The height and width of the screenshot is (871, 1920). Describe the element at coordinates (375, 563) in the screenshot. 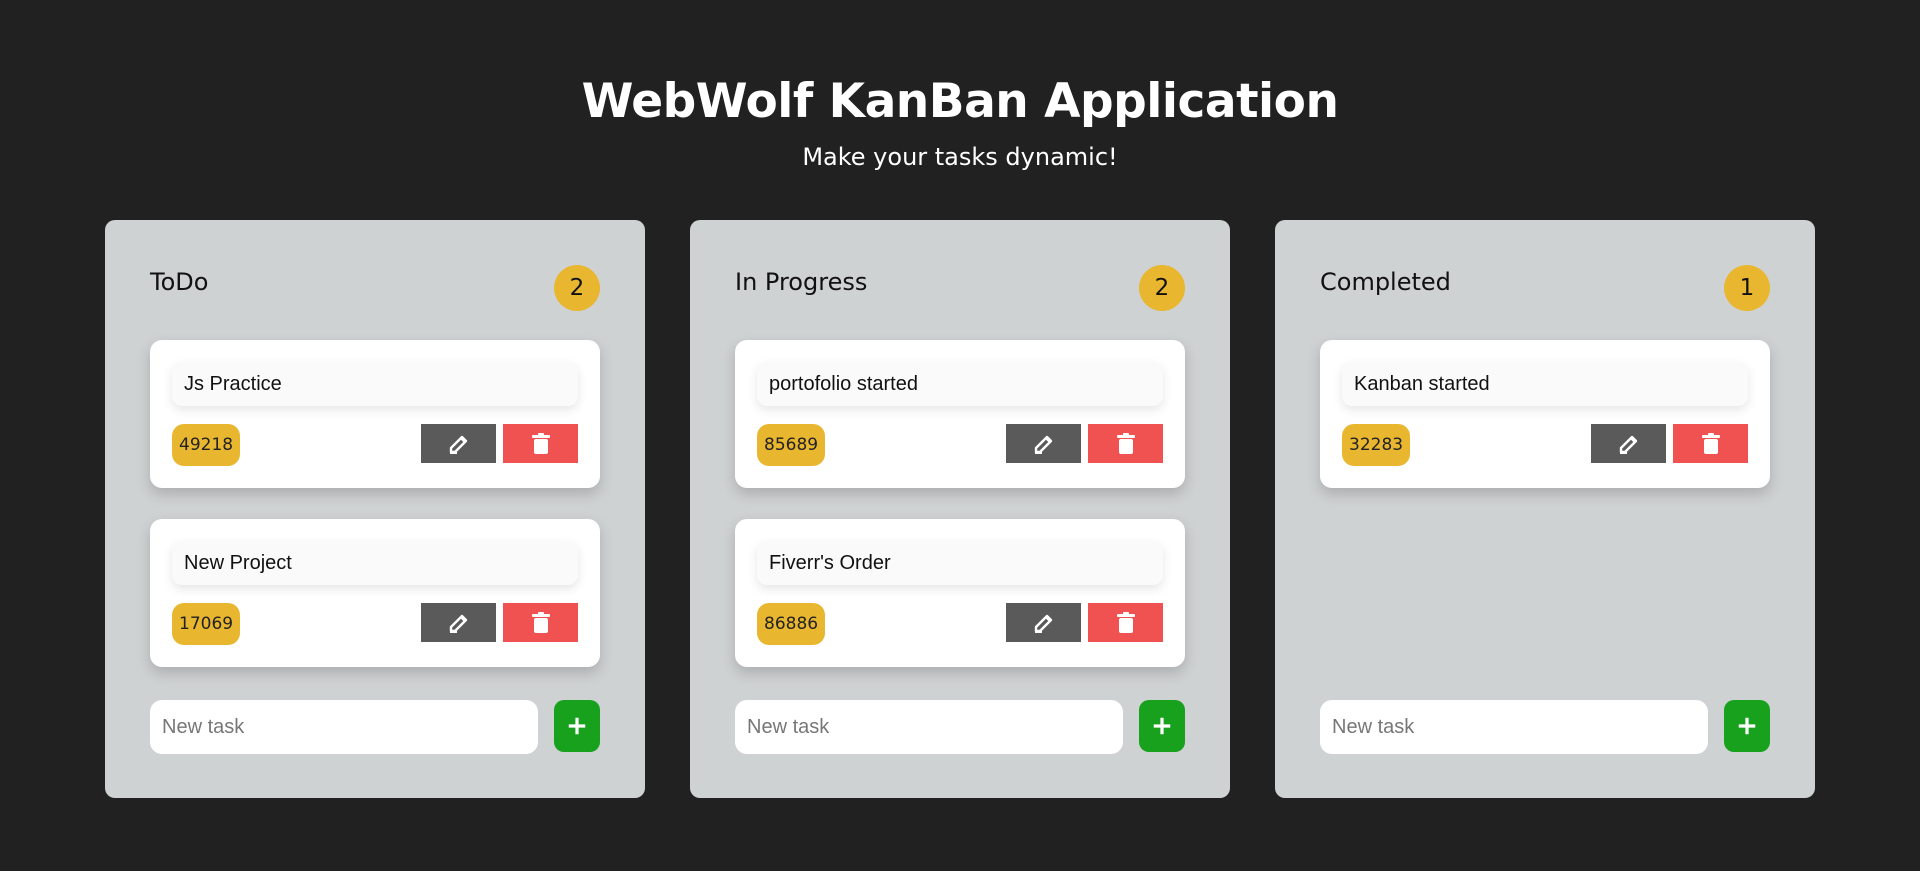

I see `task-name: New Project` at that location.